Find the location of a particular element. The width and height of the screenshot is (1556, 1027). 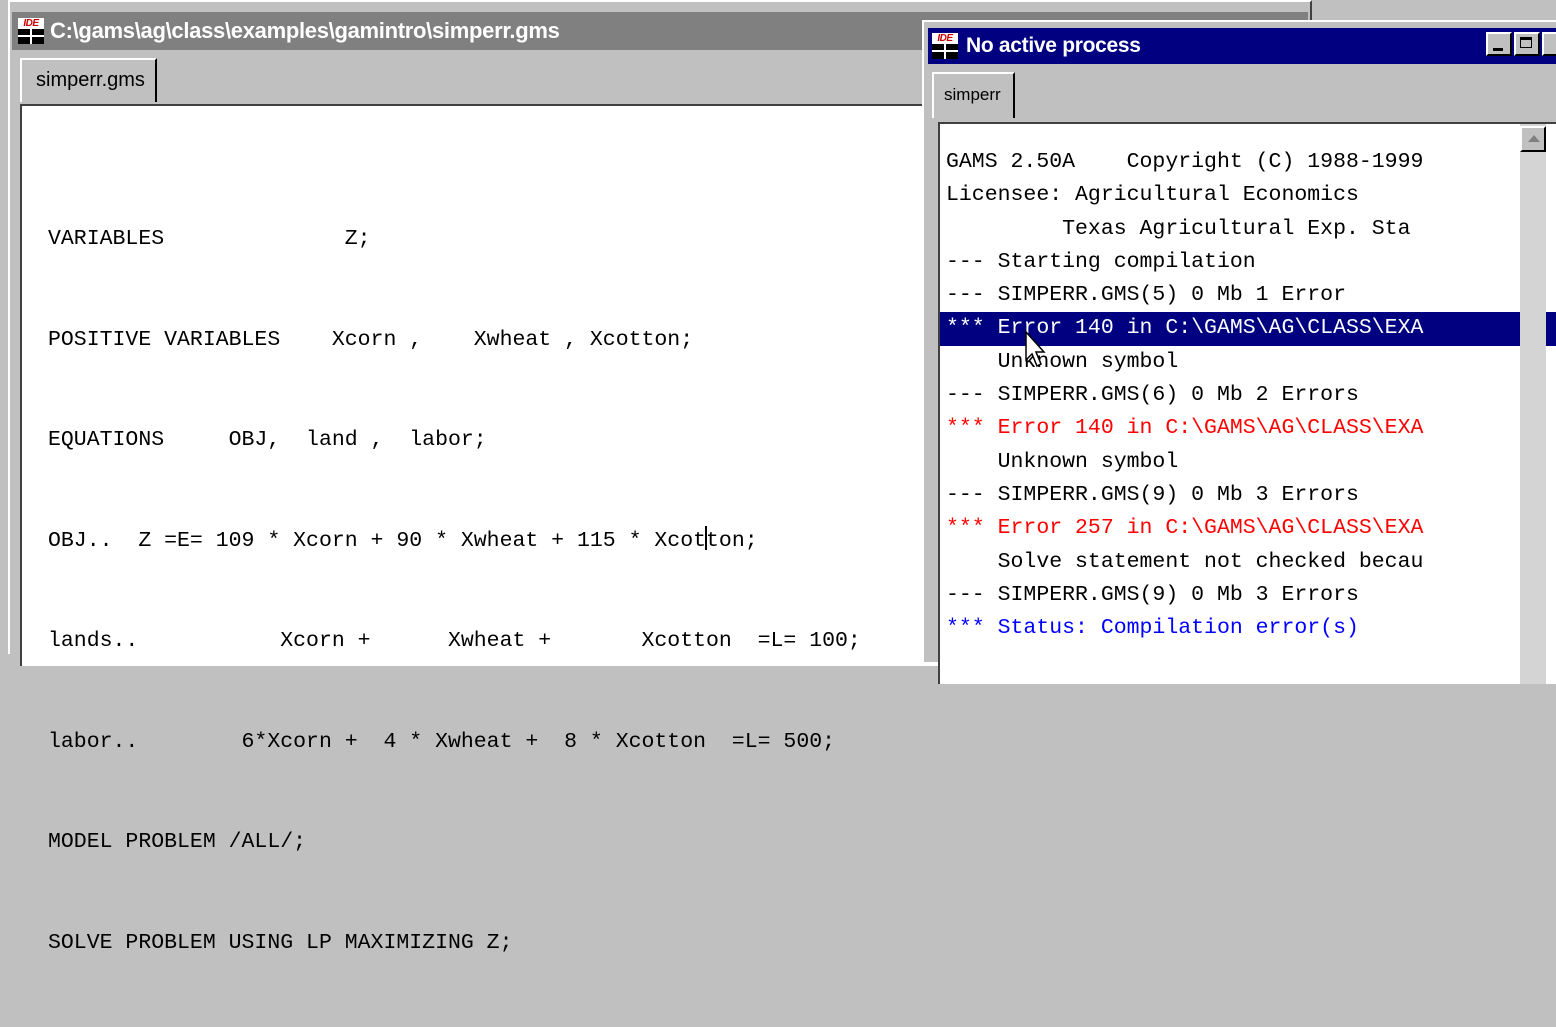

maximize-icon is located at coordinates (1526, 42).